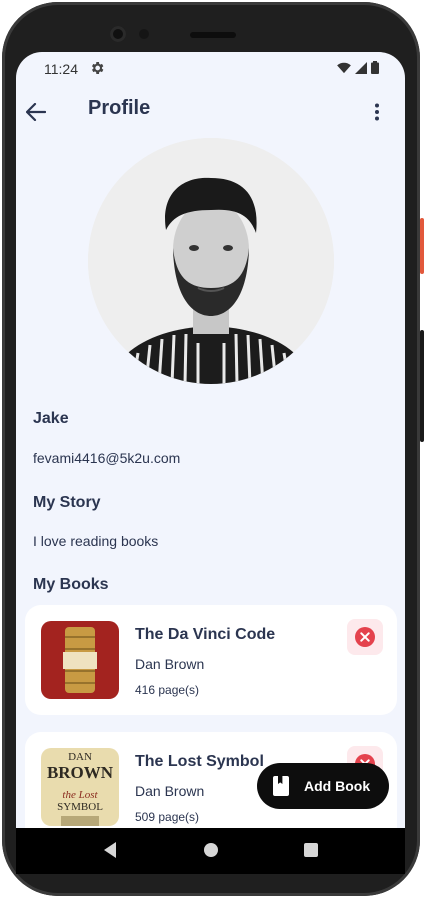 This screenshot has width=424, height=900. Describe the element at coordinates (119, 108) in the screenshot. I see `page-title: Profile` at that location.